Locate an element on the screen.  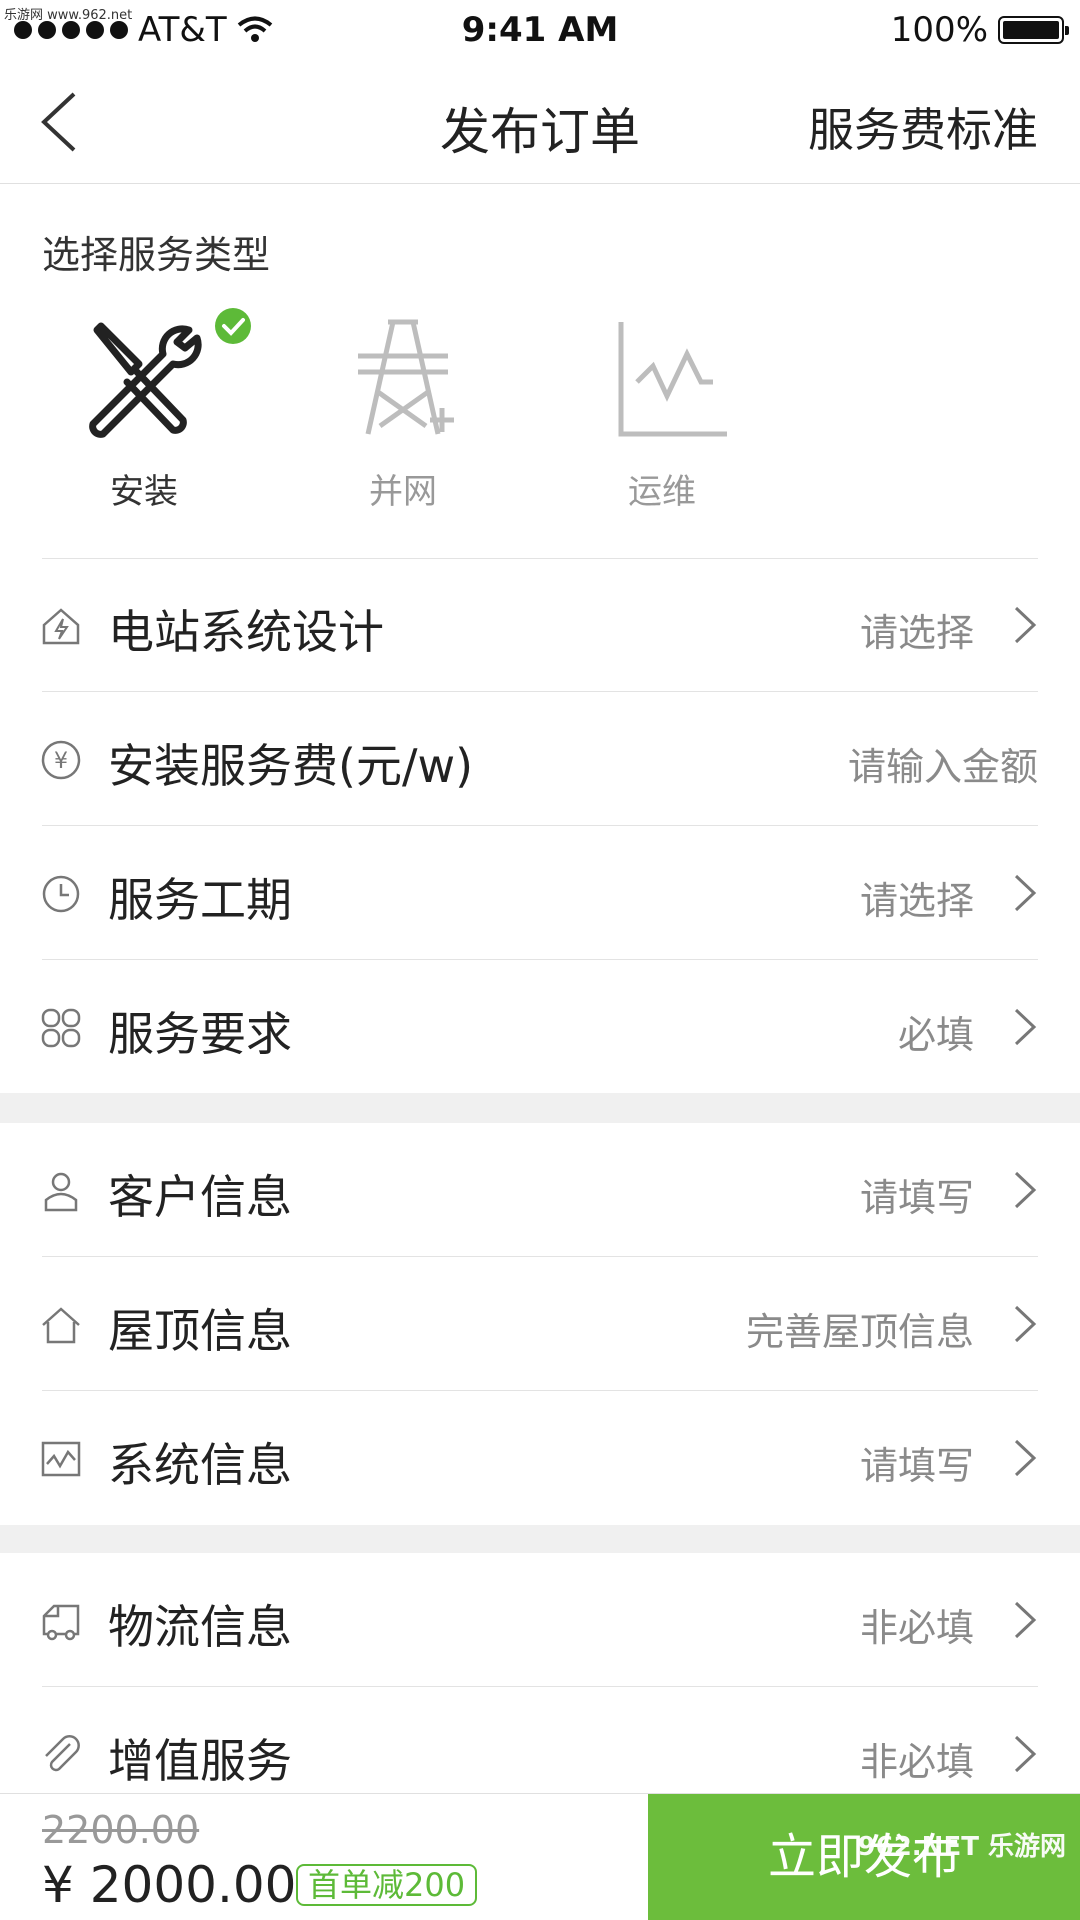
row-value: 完善屋顶信息 is located at coordinates (859, 1332).